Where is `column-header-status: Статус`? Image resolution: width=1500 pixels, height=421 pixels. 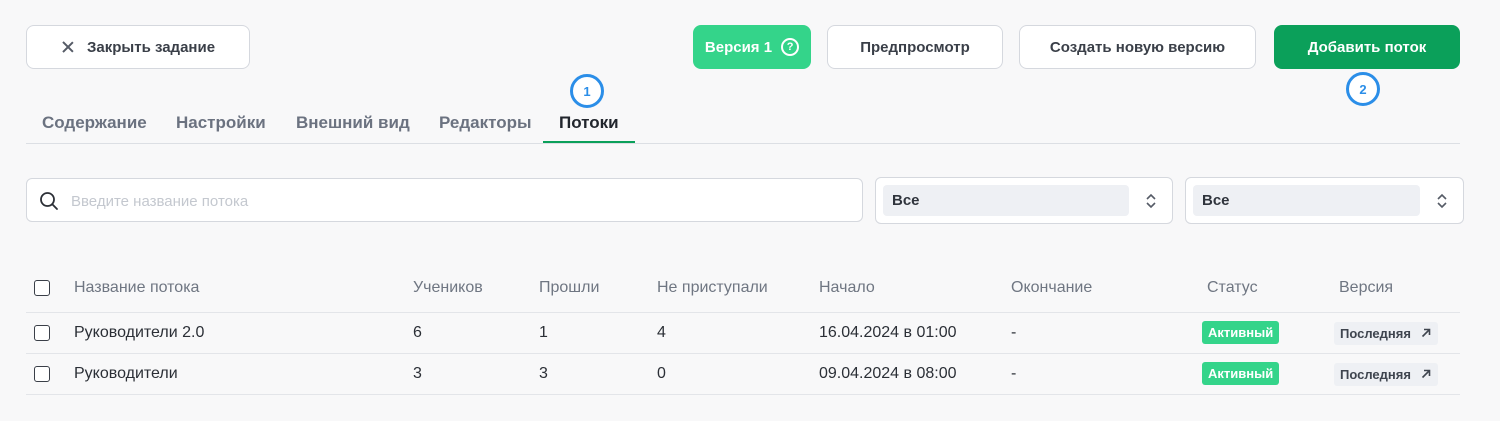 column-header-status: Статус is located at coordinates (1232, 287).